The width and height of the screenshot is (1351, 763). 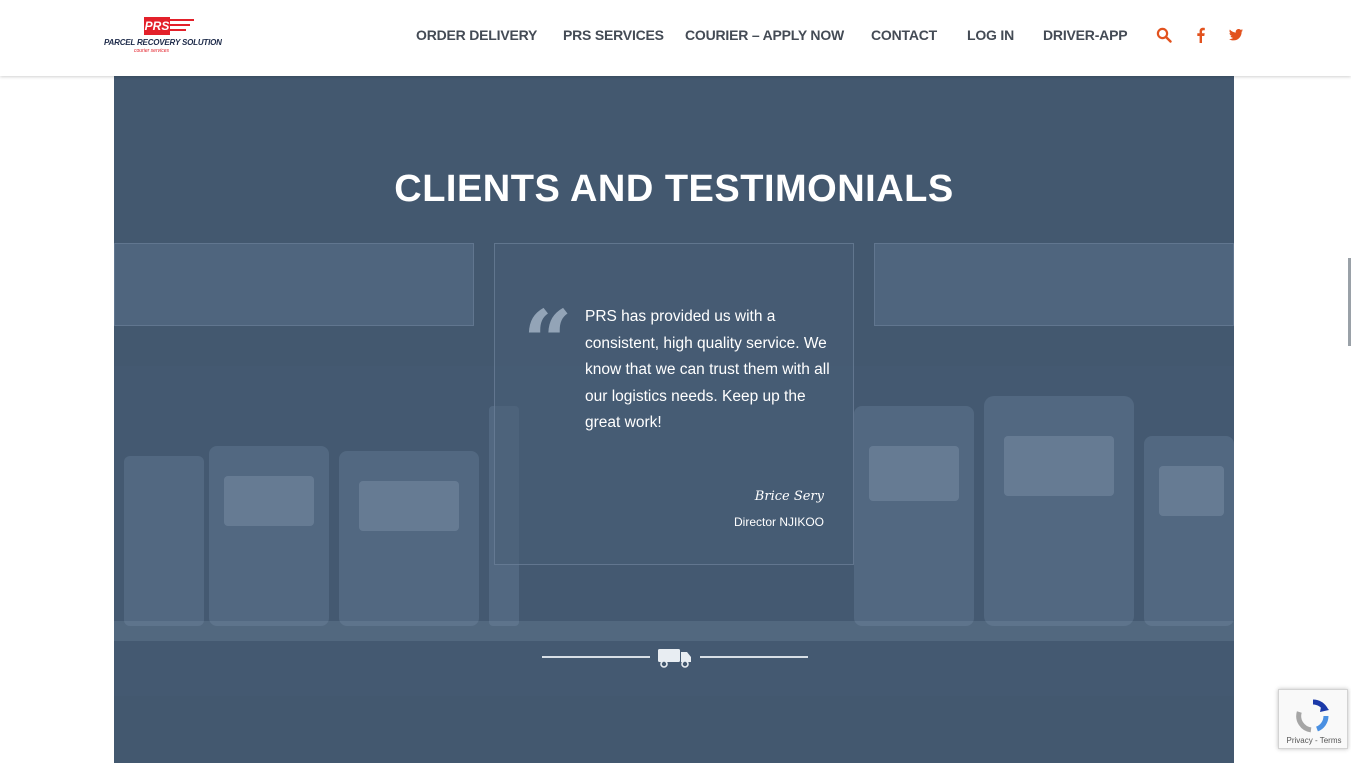 I want to click on nav-contact: CONTACT, so click(x=904, y=35).